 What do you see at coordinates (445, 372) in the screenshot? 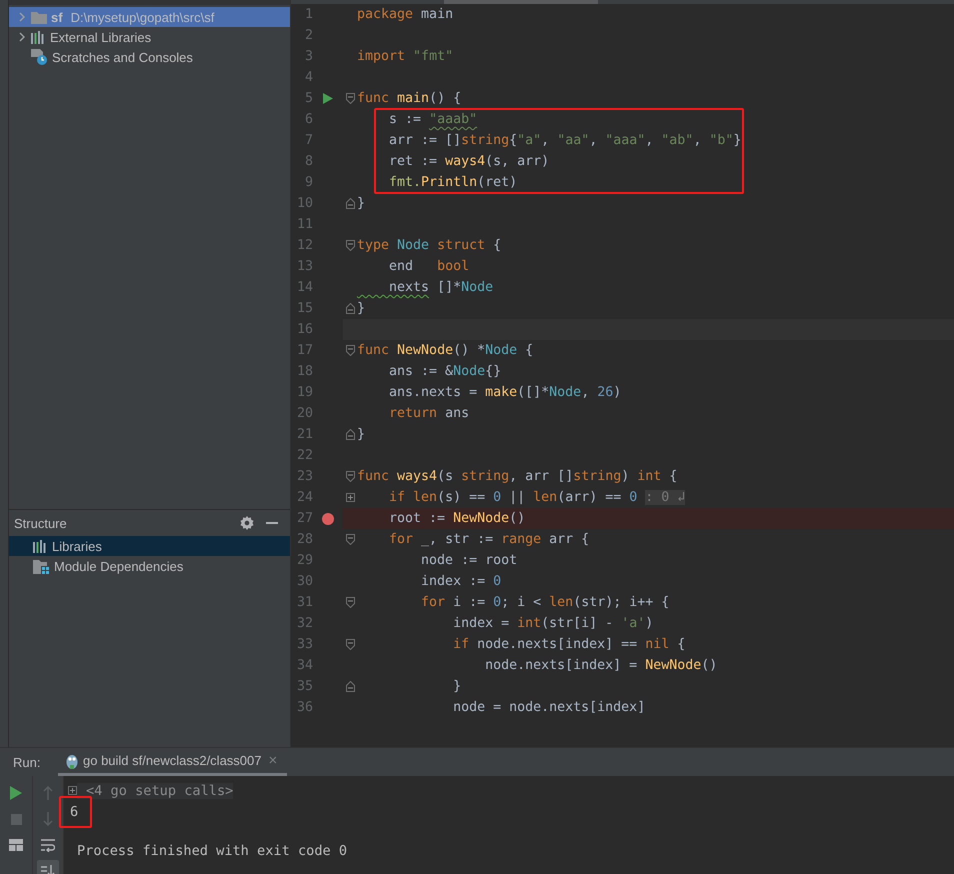
I see `code-line: ans := &Node{}` at bounding box center [445, 372].